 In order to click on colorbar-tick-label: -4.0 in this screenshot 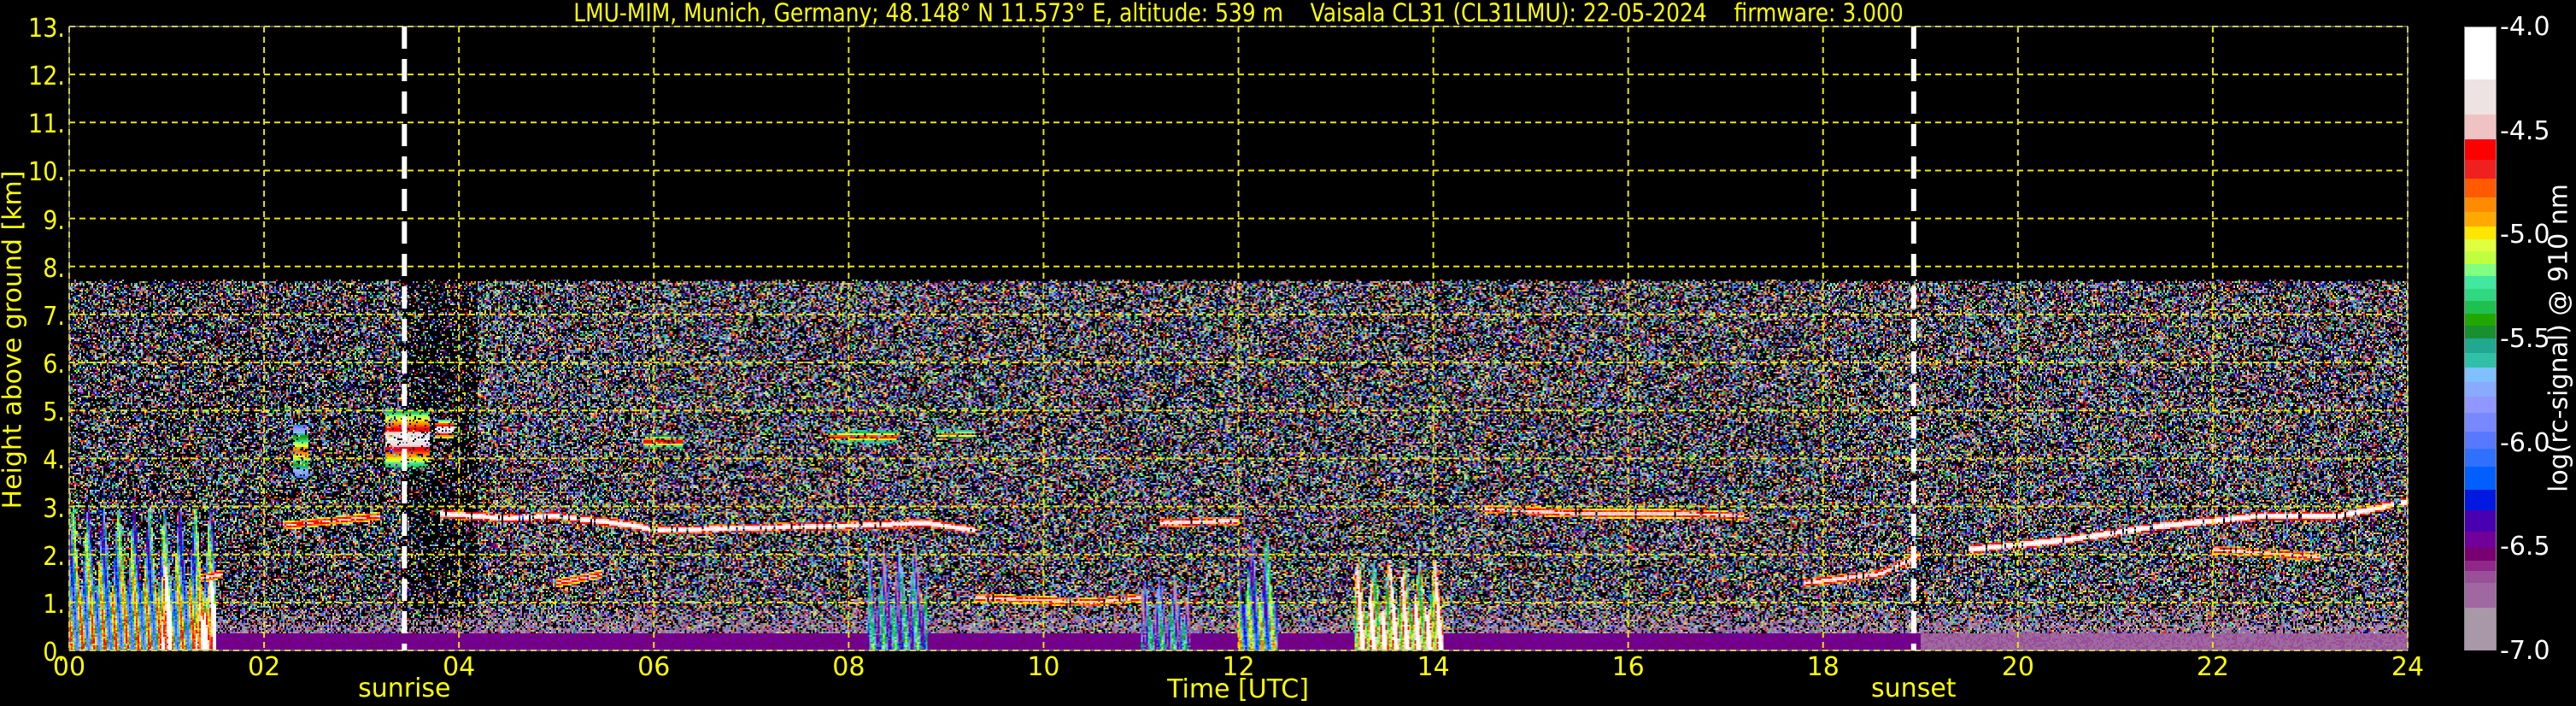, I will do `click(2525, 27)`.